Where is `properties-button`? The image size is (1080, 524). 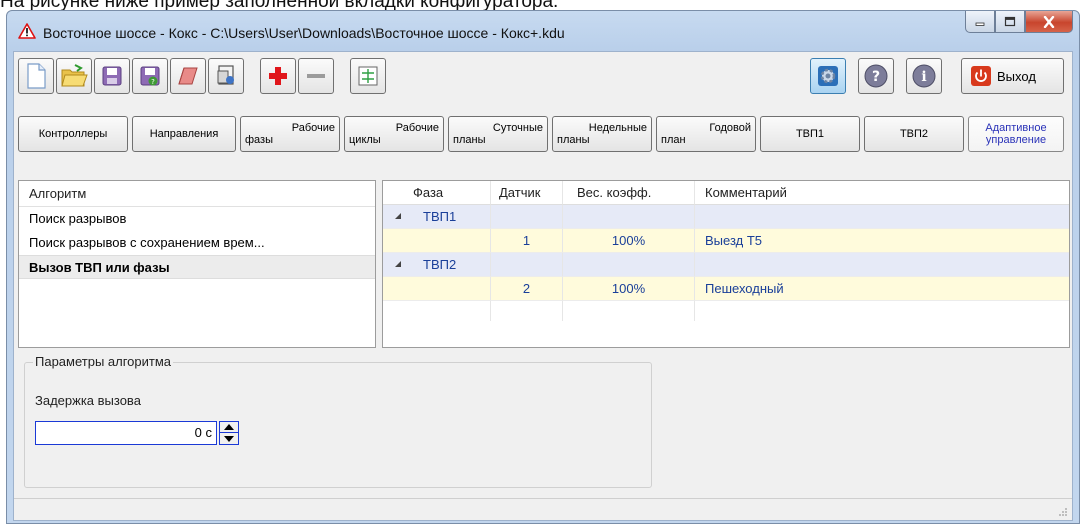
properties-button is located at coordinates (226, 76).